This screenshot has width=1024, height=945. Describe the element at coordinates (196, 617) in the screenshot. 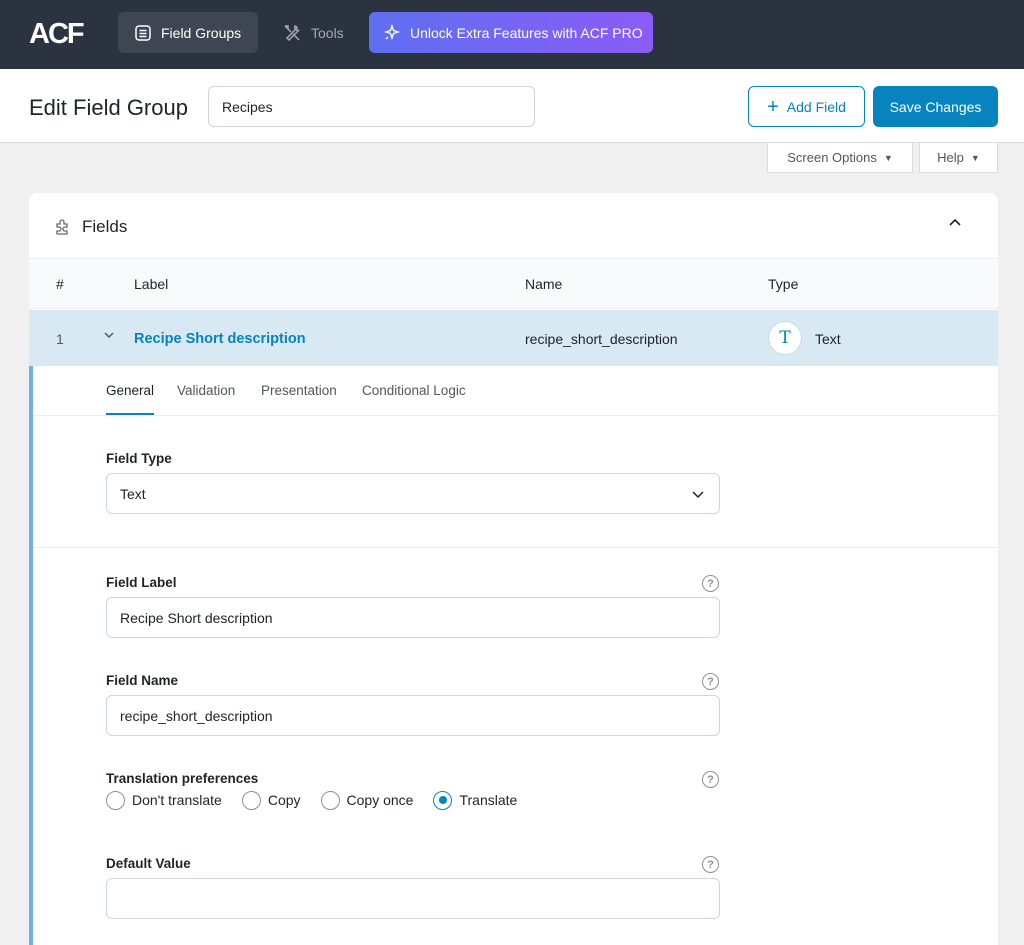

I see `field-label-input-value: Recipe Short description` at that location.